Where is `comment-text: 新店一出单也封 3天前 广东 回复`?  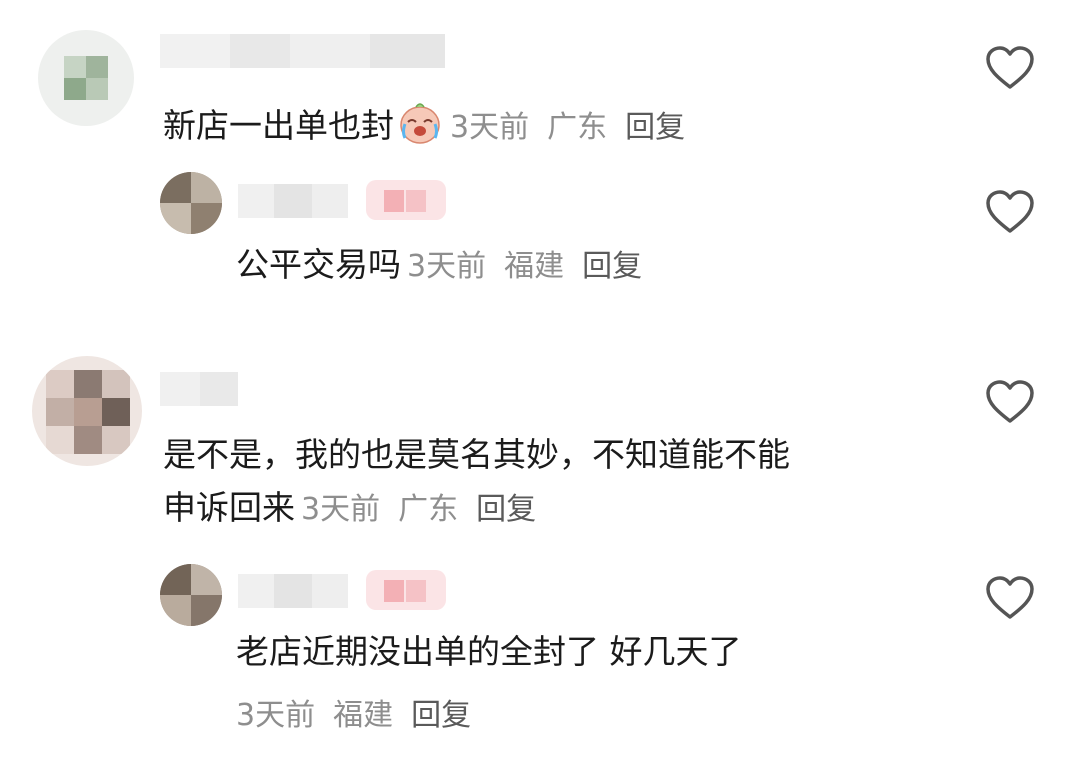 comment-text: 新店一出单也封 3天前 广东 回复 is located at coordinates (424, 124).